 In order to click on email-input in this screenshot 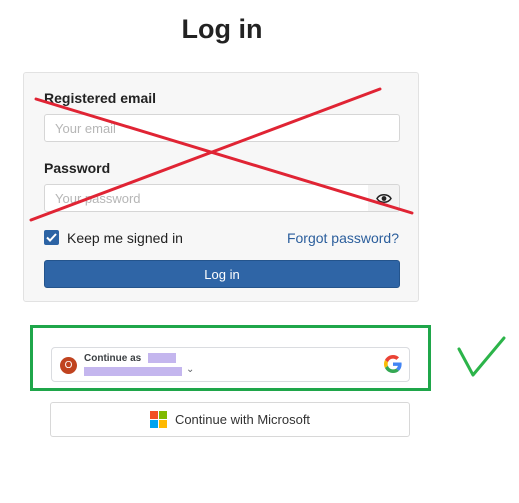, I will do `click(222, 128)`.